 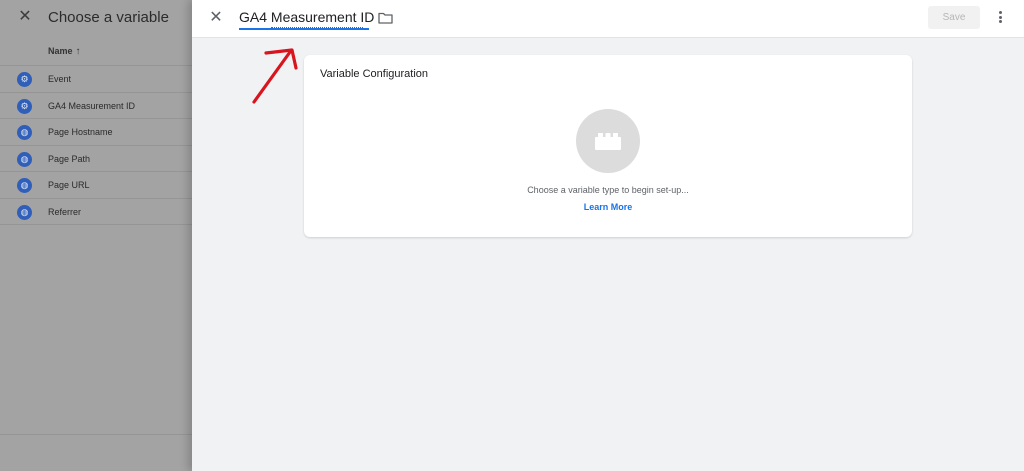 What do you see at coordinates (96, 158) in the screenshot?
I see `list-item: ◍ Page Path` at bounding box center [96, 158].